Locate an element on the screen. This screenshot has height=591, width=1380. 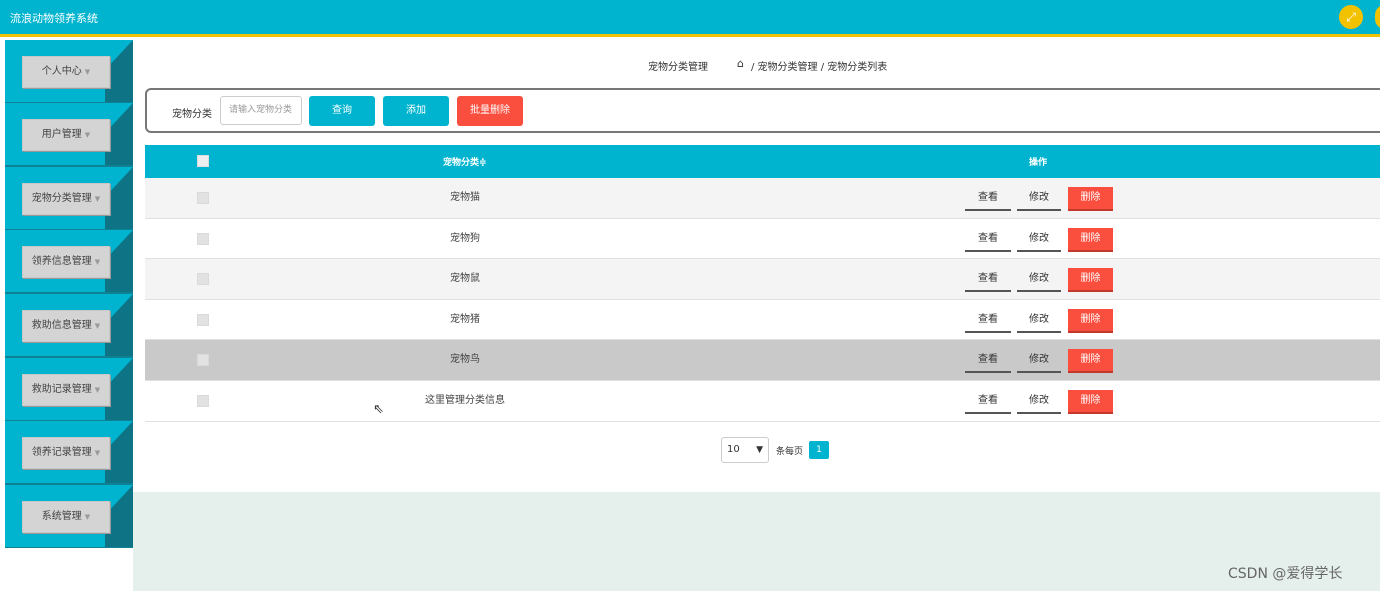
sidebar-block: 救助信息管理 ▼ is located at coordinates (69, 325).